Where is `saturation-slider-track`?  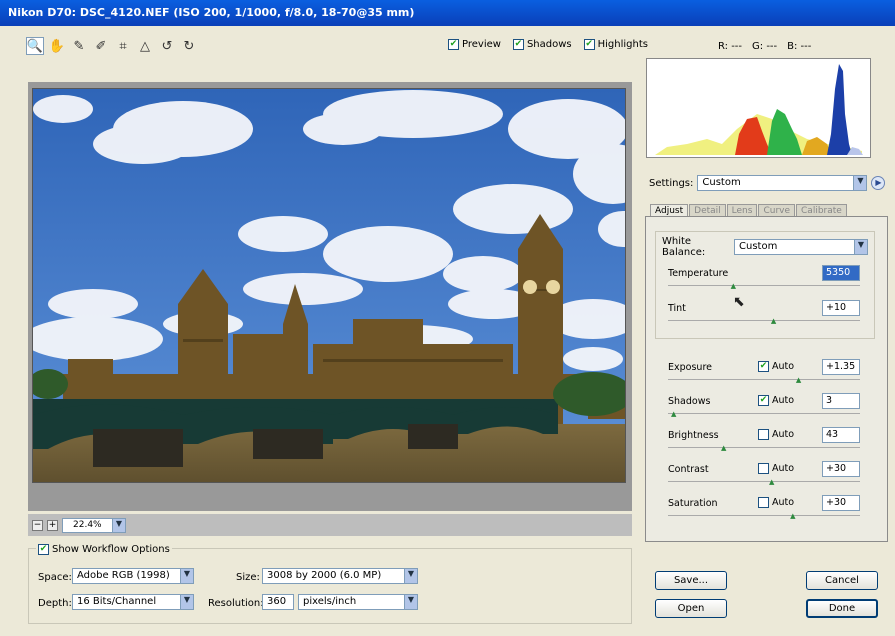
saturation-slider-track is located at coordinates (764, 515).